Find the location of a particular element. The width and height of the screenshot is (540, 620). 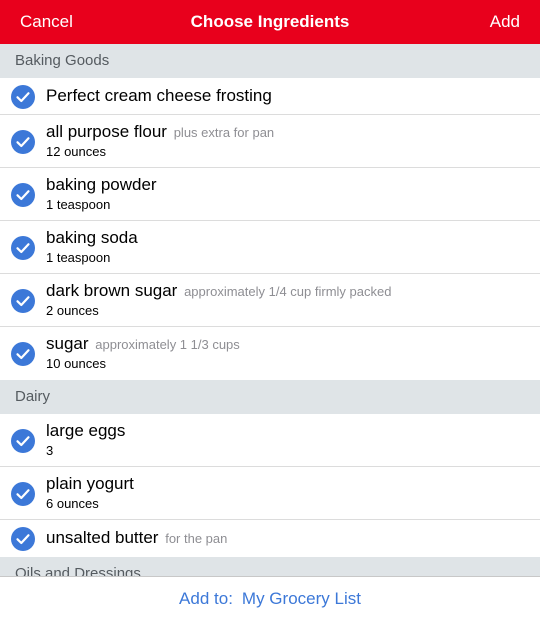

ingredient-name: all purpose flour is located at coordinates (106, 131).